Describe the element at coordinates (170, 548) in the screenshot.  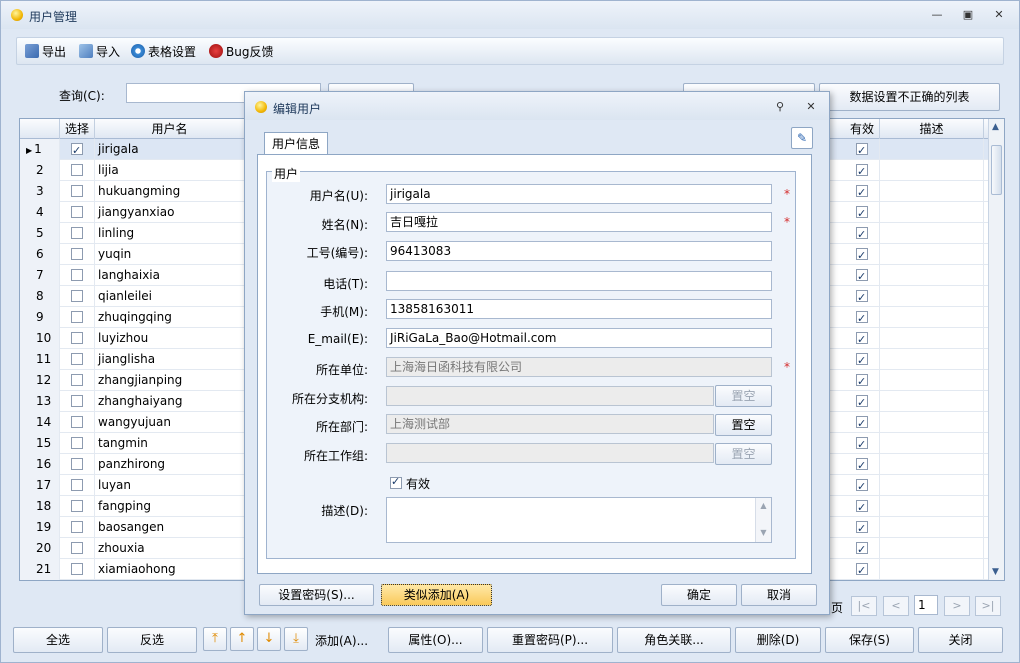
I see `username-cell: zhouxia` at that location.